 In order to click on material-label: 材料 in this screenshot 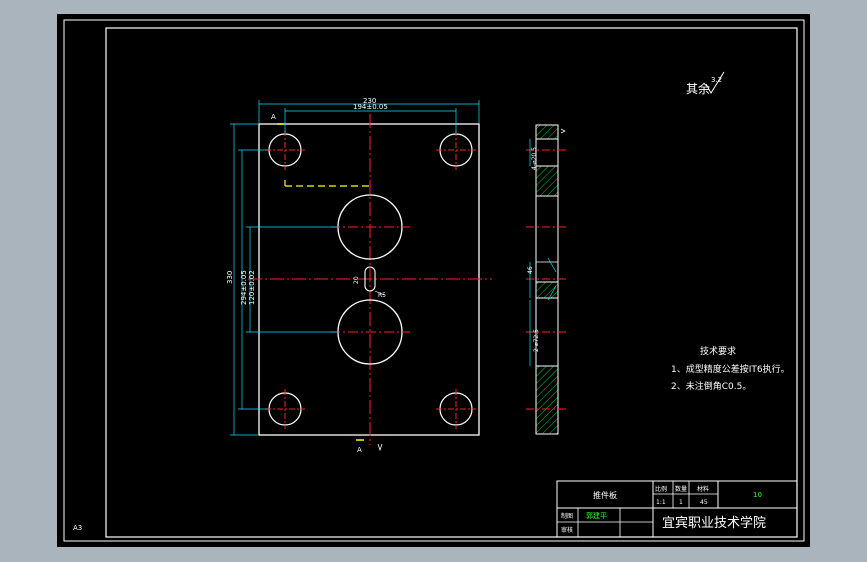, I will do `click(703, 489)`.